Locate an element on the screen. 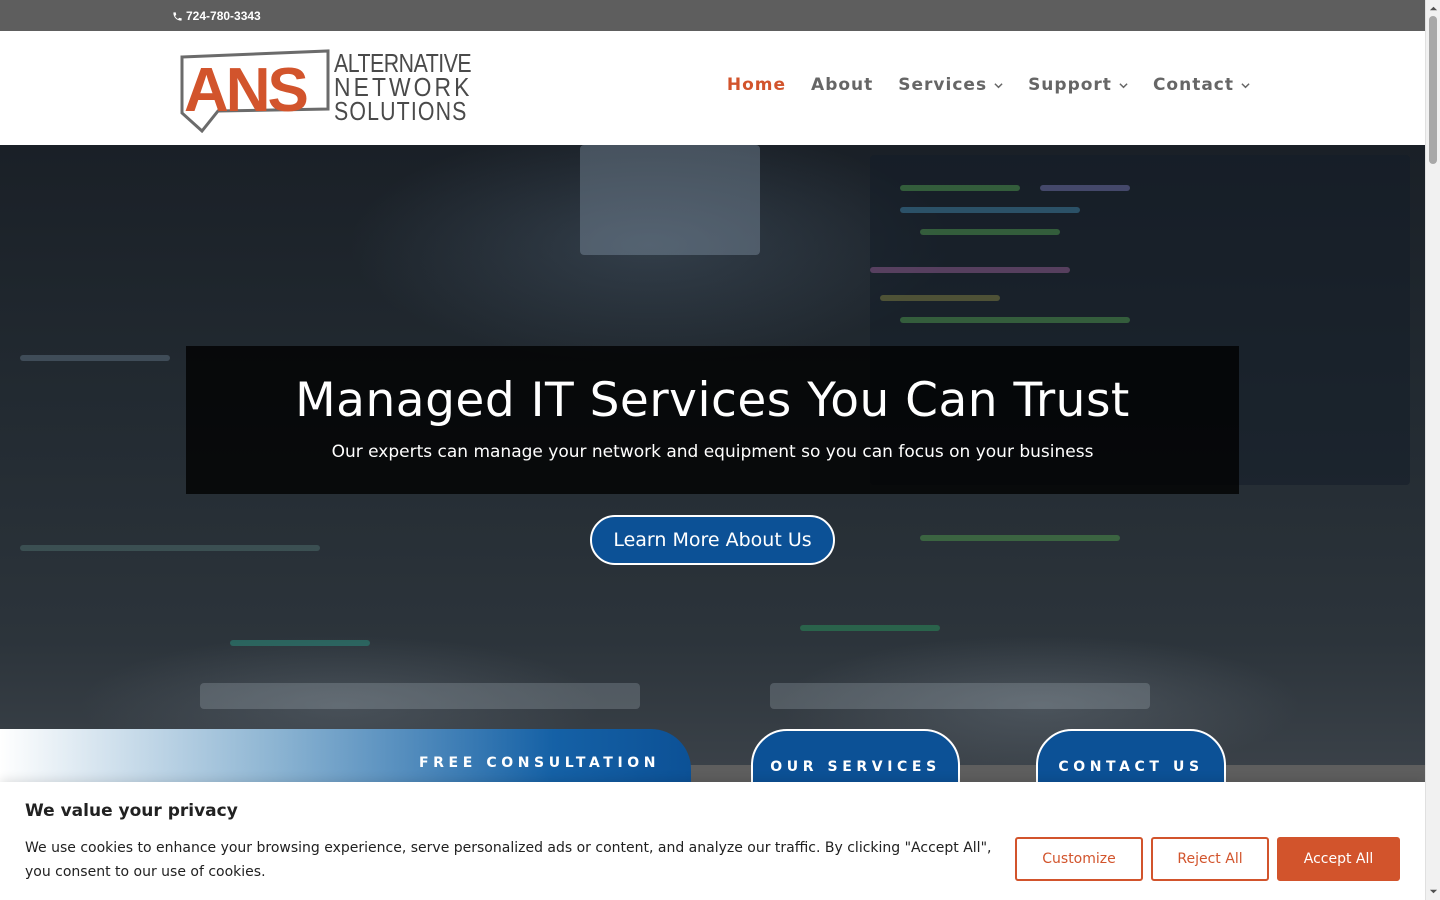 This screenshot has width=1440, height=900. site-logo: ANS ALTERNATIVE NETWORK SOLUTIONS is located at coordinates (325, 91).